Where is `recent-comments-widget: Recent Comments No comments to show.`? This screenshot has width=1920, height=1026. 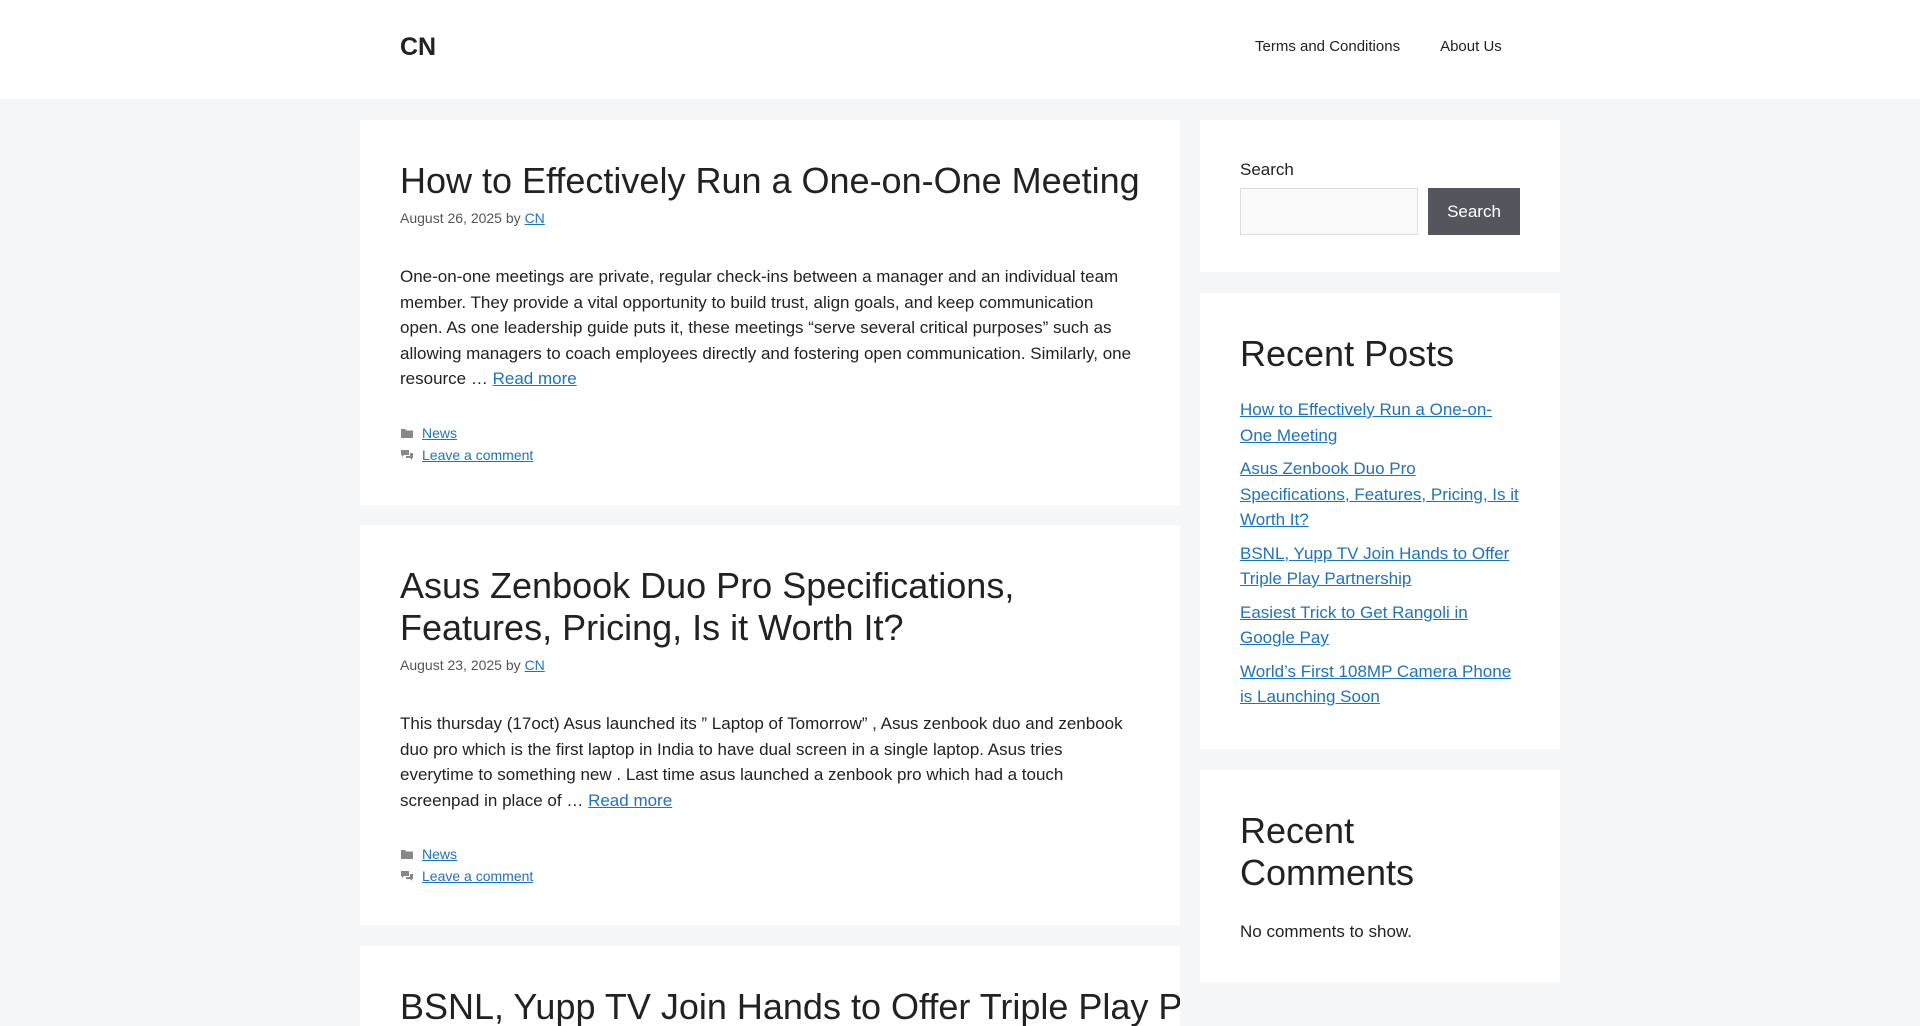
recent-comments-widget: Recent Comments No comments to show. is located at coordinates (1380, 876).